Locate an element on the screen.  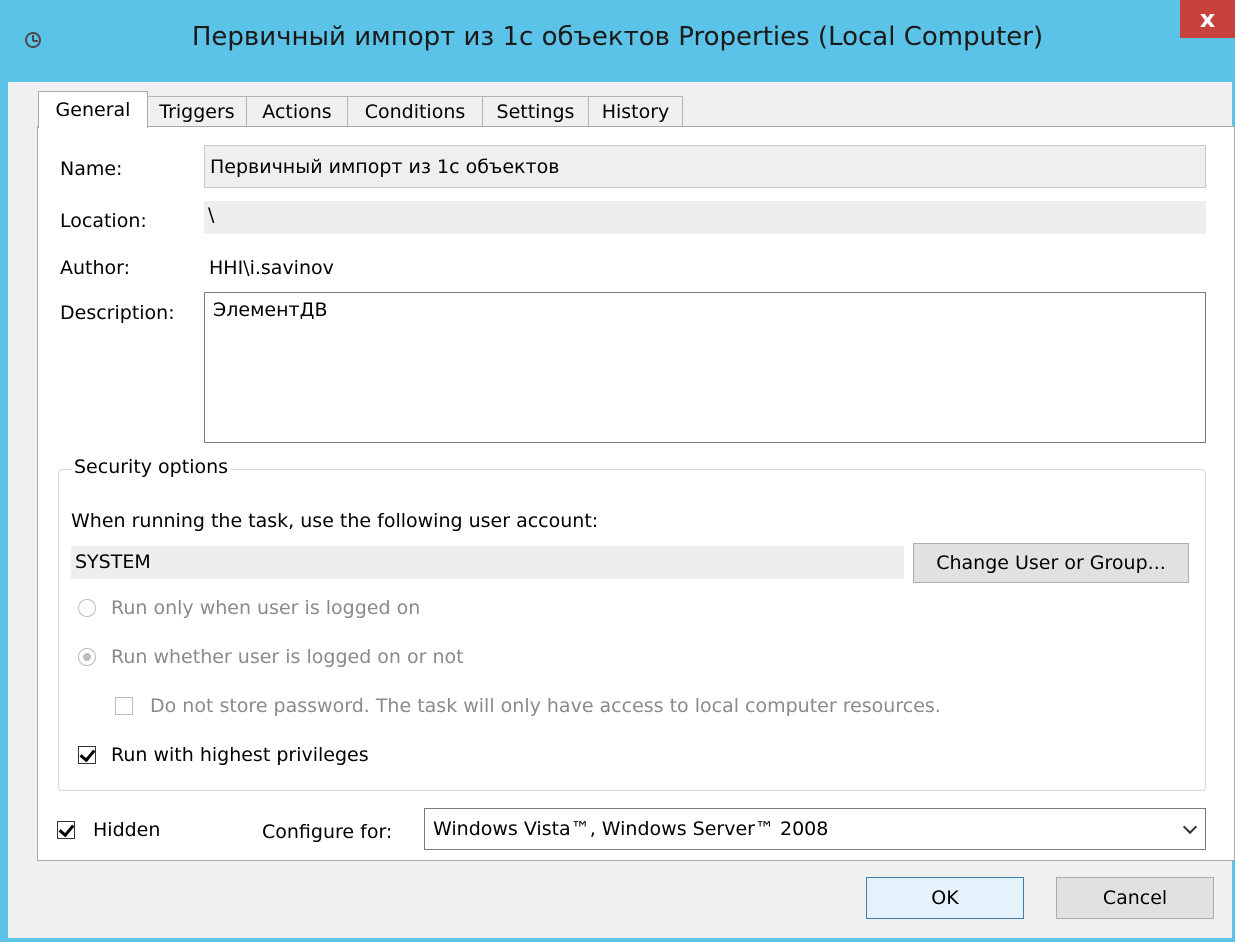
tab-actions: Actions is located at coordinates (297, 111).